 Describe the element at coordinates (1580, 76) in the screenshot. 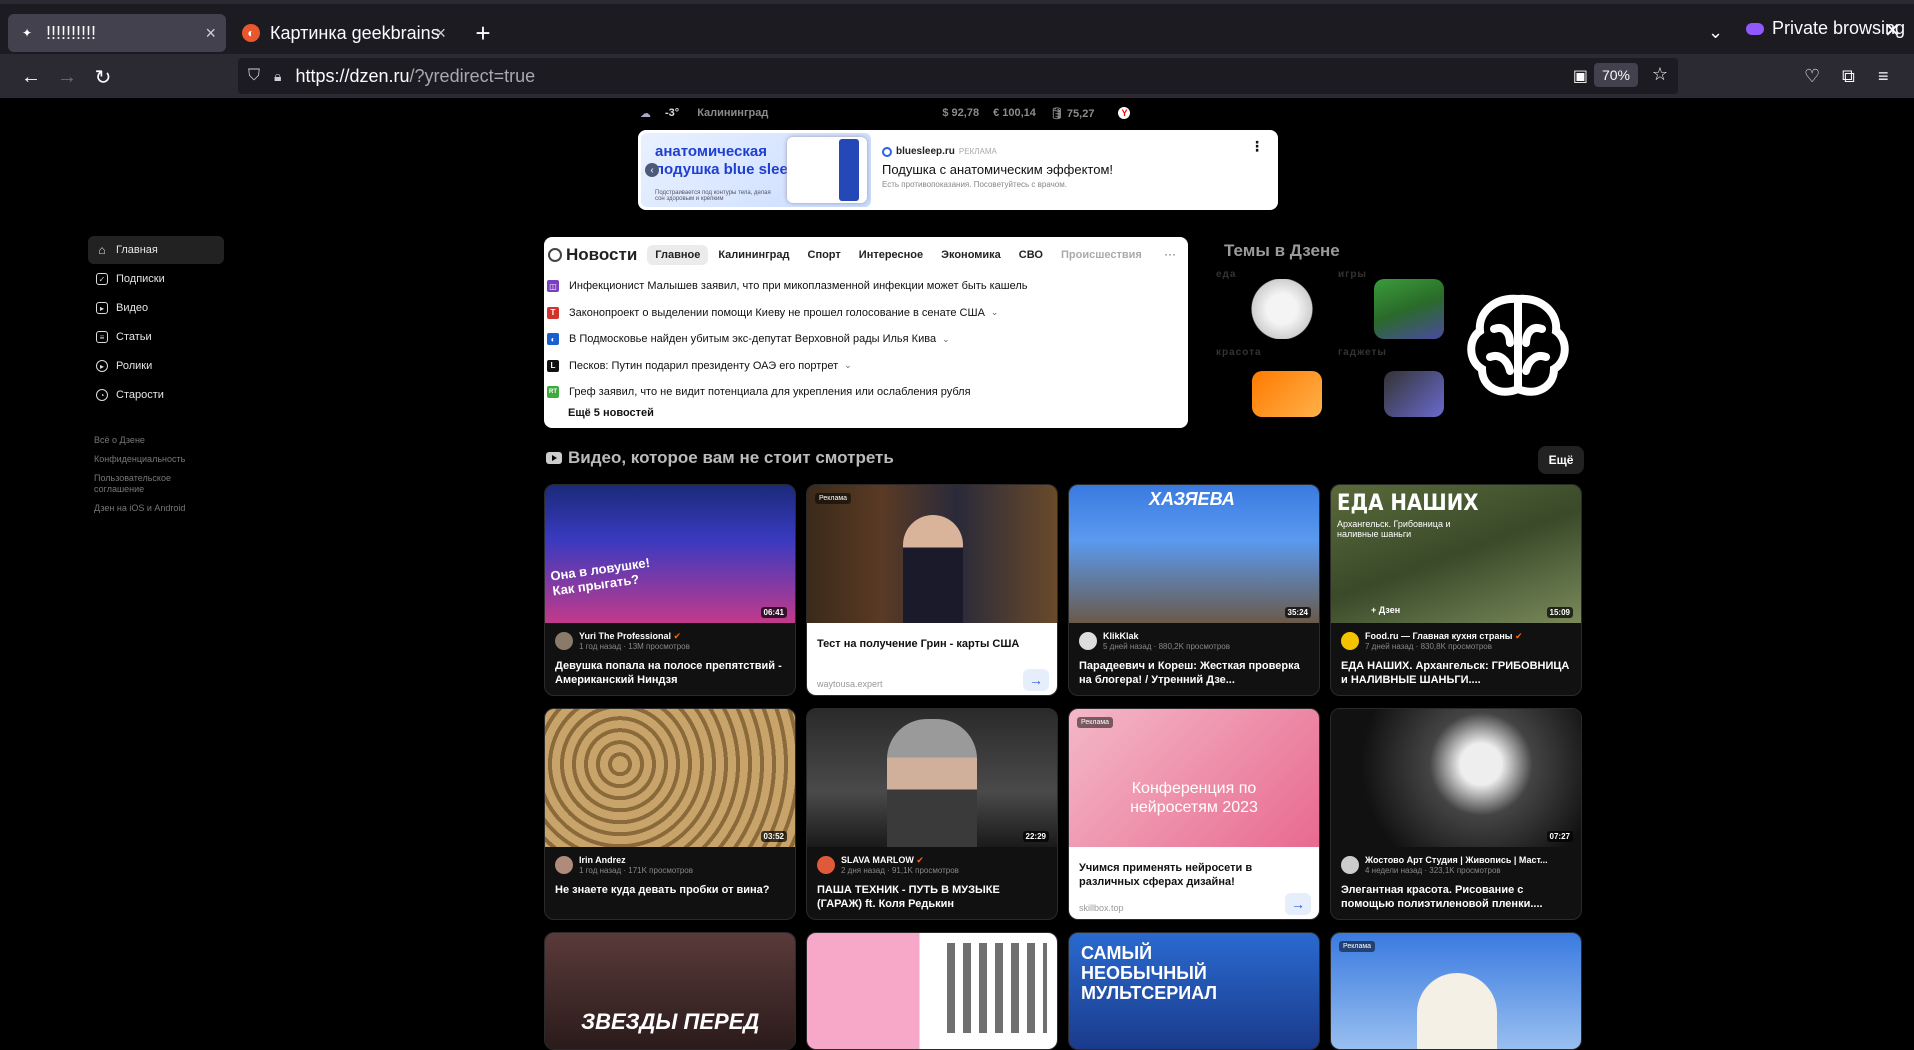

I see `reader-view-icon: ▣` at that location.